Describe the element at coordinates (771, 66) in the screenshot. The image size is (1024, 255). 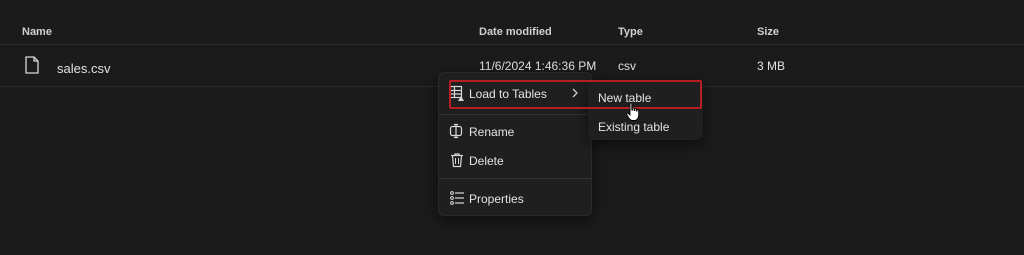
I see `file-size: 3 MB` at that location.